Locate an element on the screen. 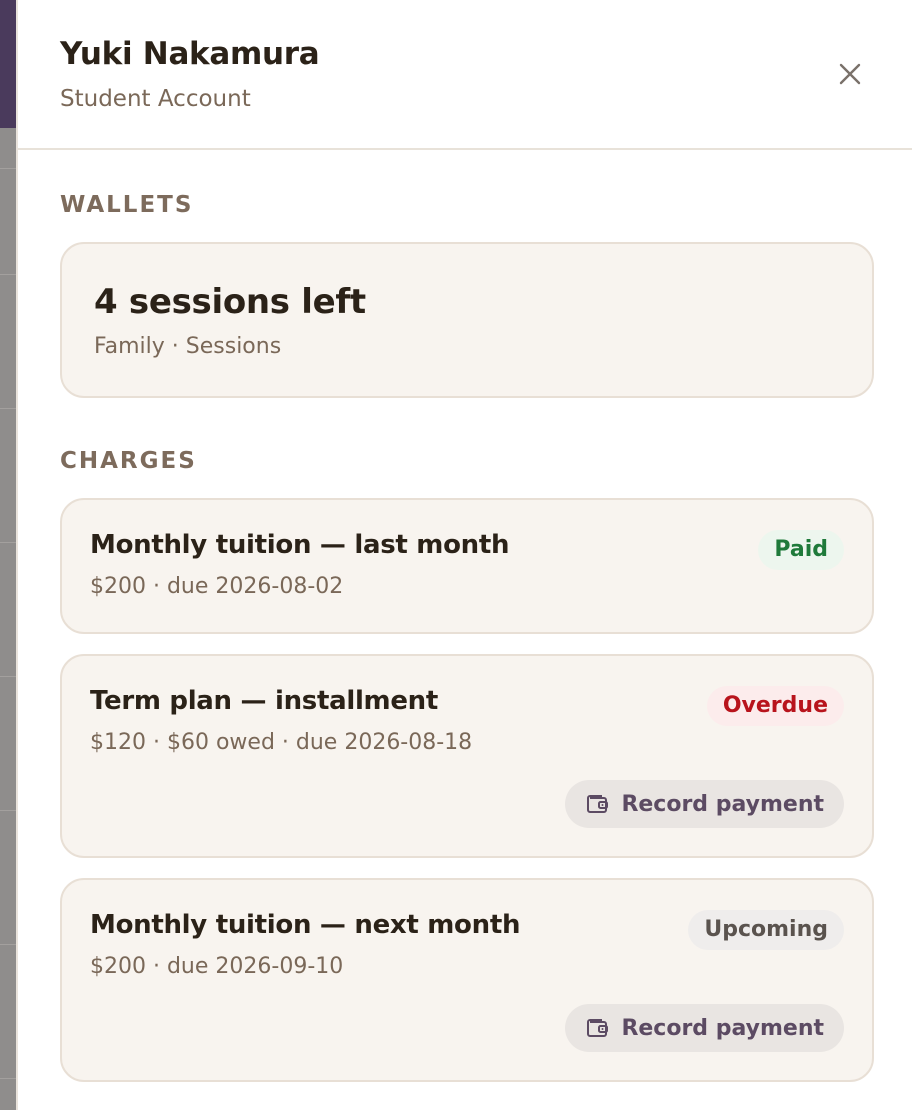 The image size is (912, 1110). close-icon is located at coordinates (850, 74).